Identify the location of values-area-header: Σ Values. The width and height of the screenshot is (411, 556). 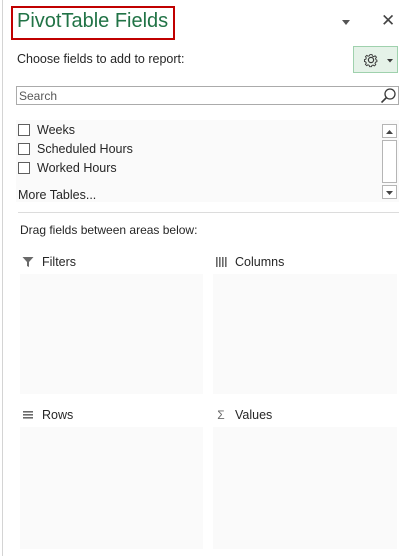
(243, 415).